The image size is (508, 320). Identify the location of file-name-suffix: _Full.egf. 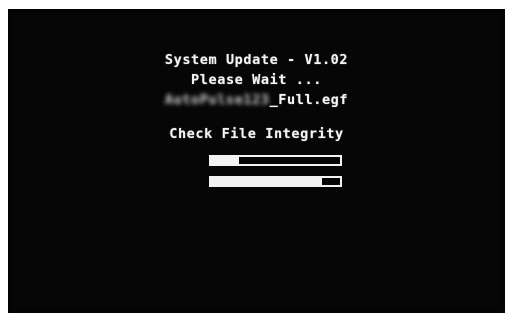
(309, 100).